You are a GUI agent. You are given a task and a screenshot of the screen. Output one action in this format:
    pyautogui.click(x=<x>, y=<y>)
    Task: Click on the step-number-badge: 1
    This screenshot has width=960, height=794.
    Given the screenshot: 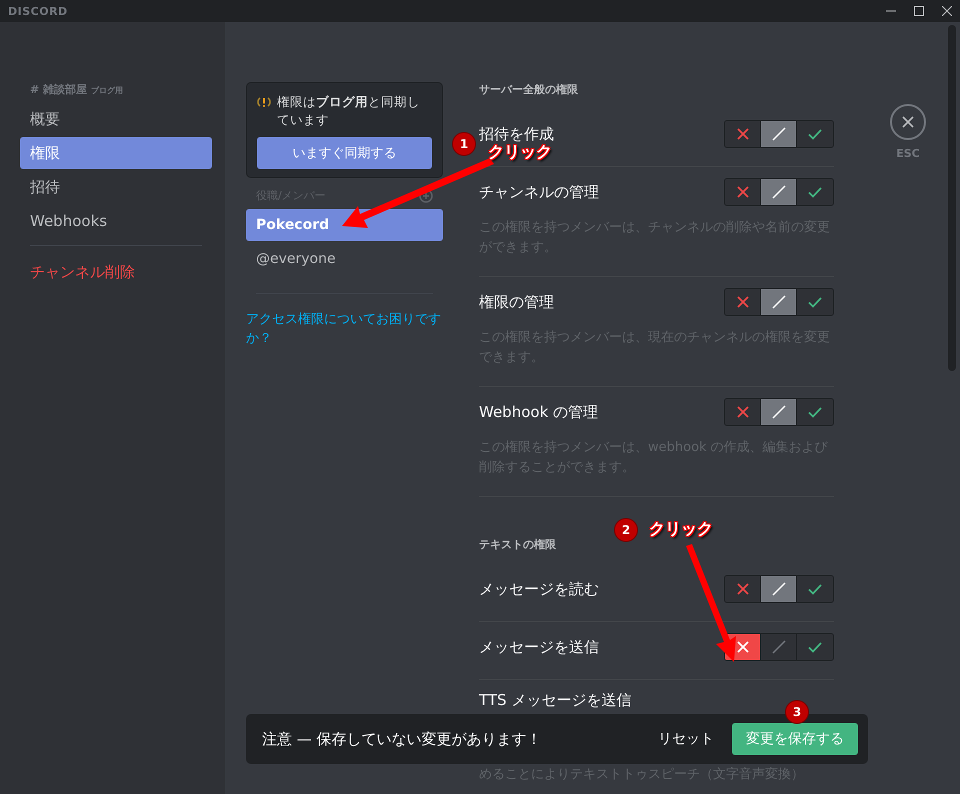 What is the action you would take?
    pyautogui.click(x=464, y=144)
    